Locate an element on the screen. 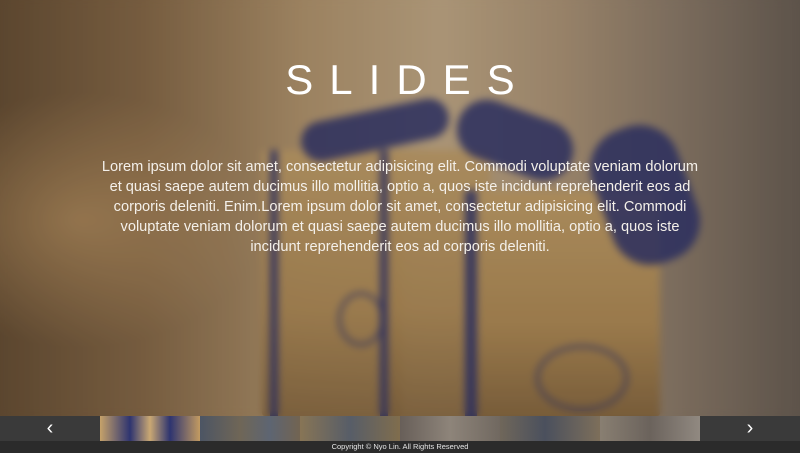  chevron-right-icon: › is located at coordinates (750, 428).